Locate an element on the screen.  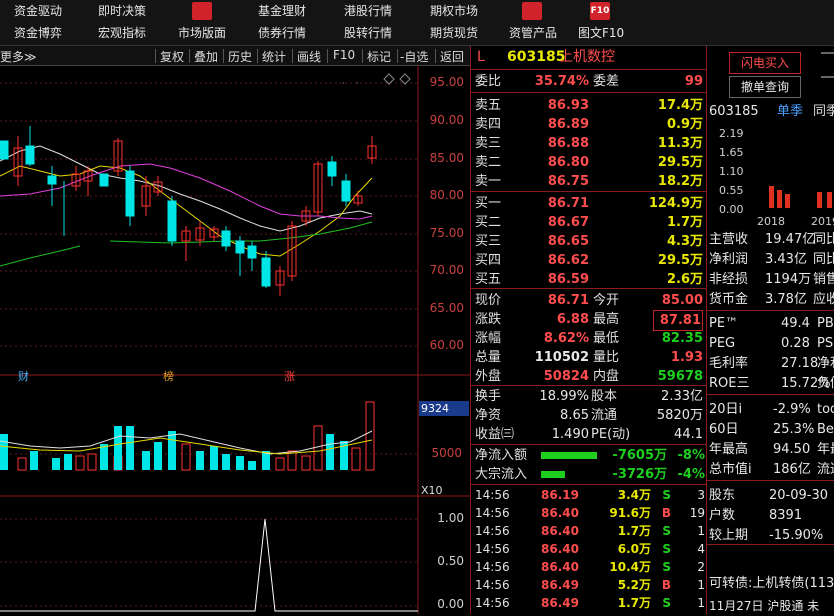
tab-same-quarter: 同季 is located at coordinates (823, 112).